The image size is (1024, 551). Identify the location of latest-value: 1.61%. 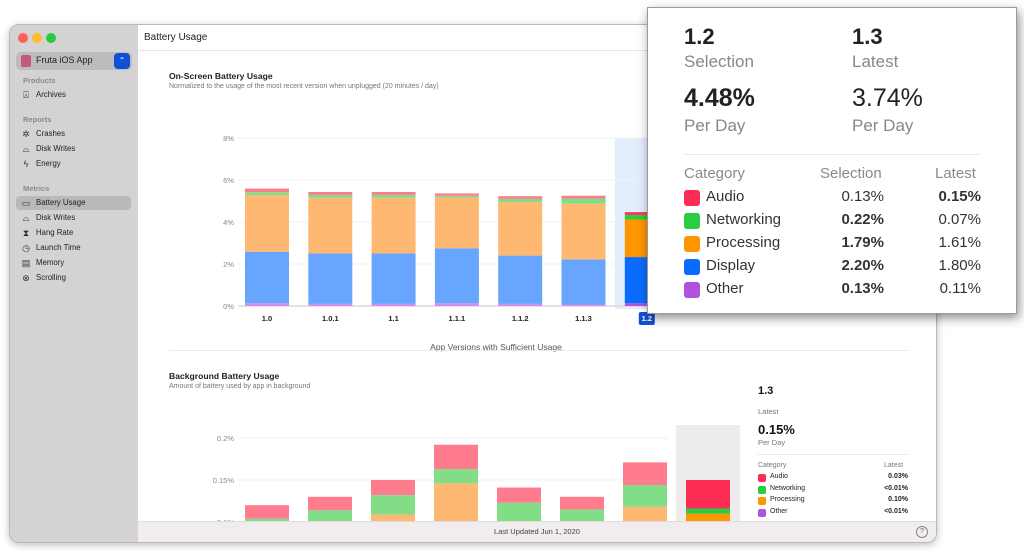
(959, 242).